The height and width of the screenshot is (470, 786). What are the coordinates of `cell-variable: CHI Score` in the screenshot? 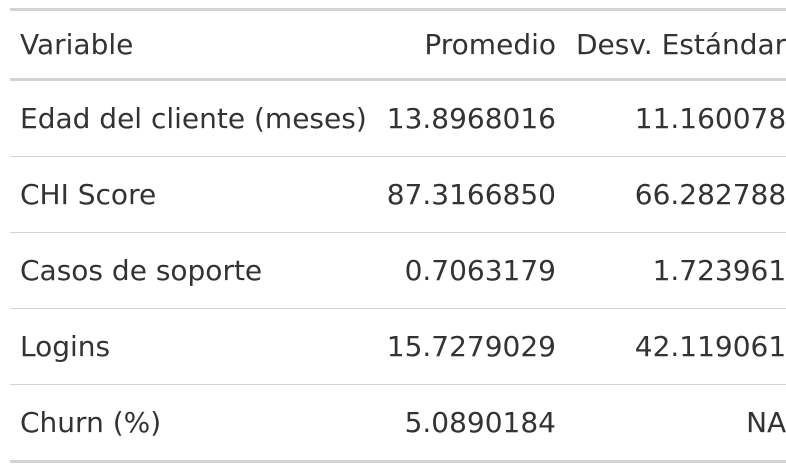 It's located at (88, 194).